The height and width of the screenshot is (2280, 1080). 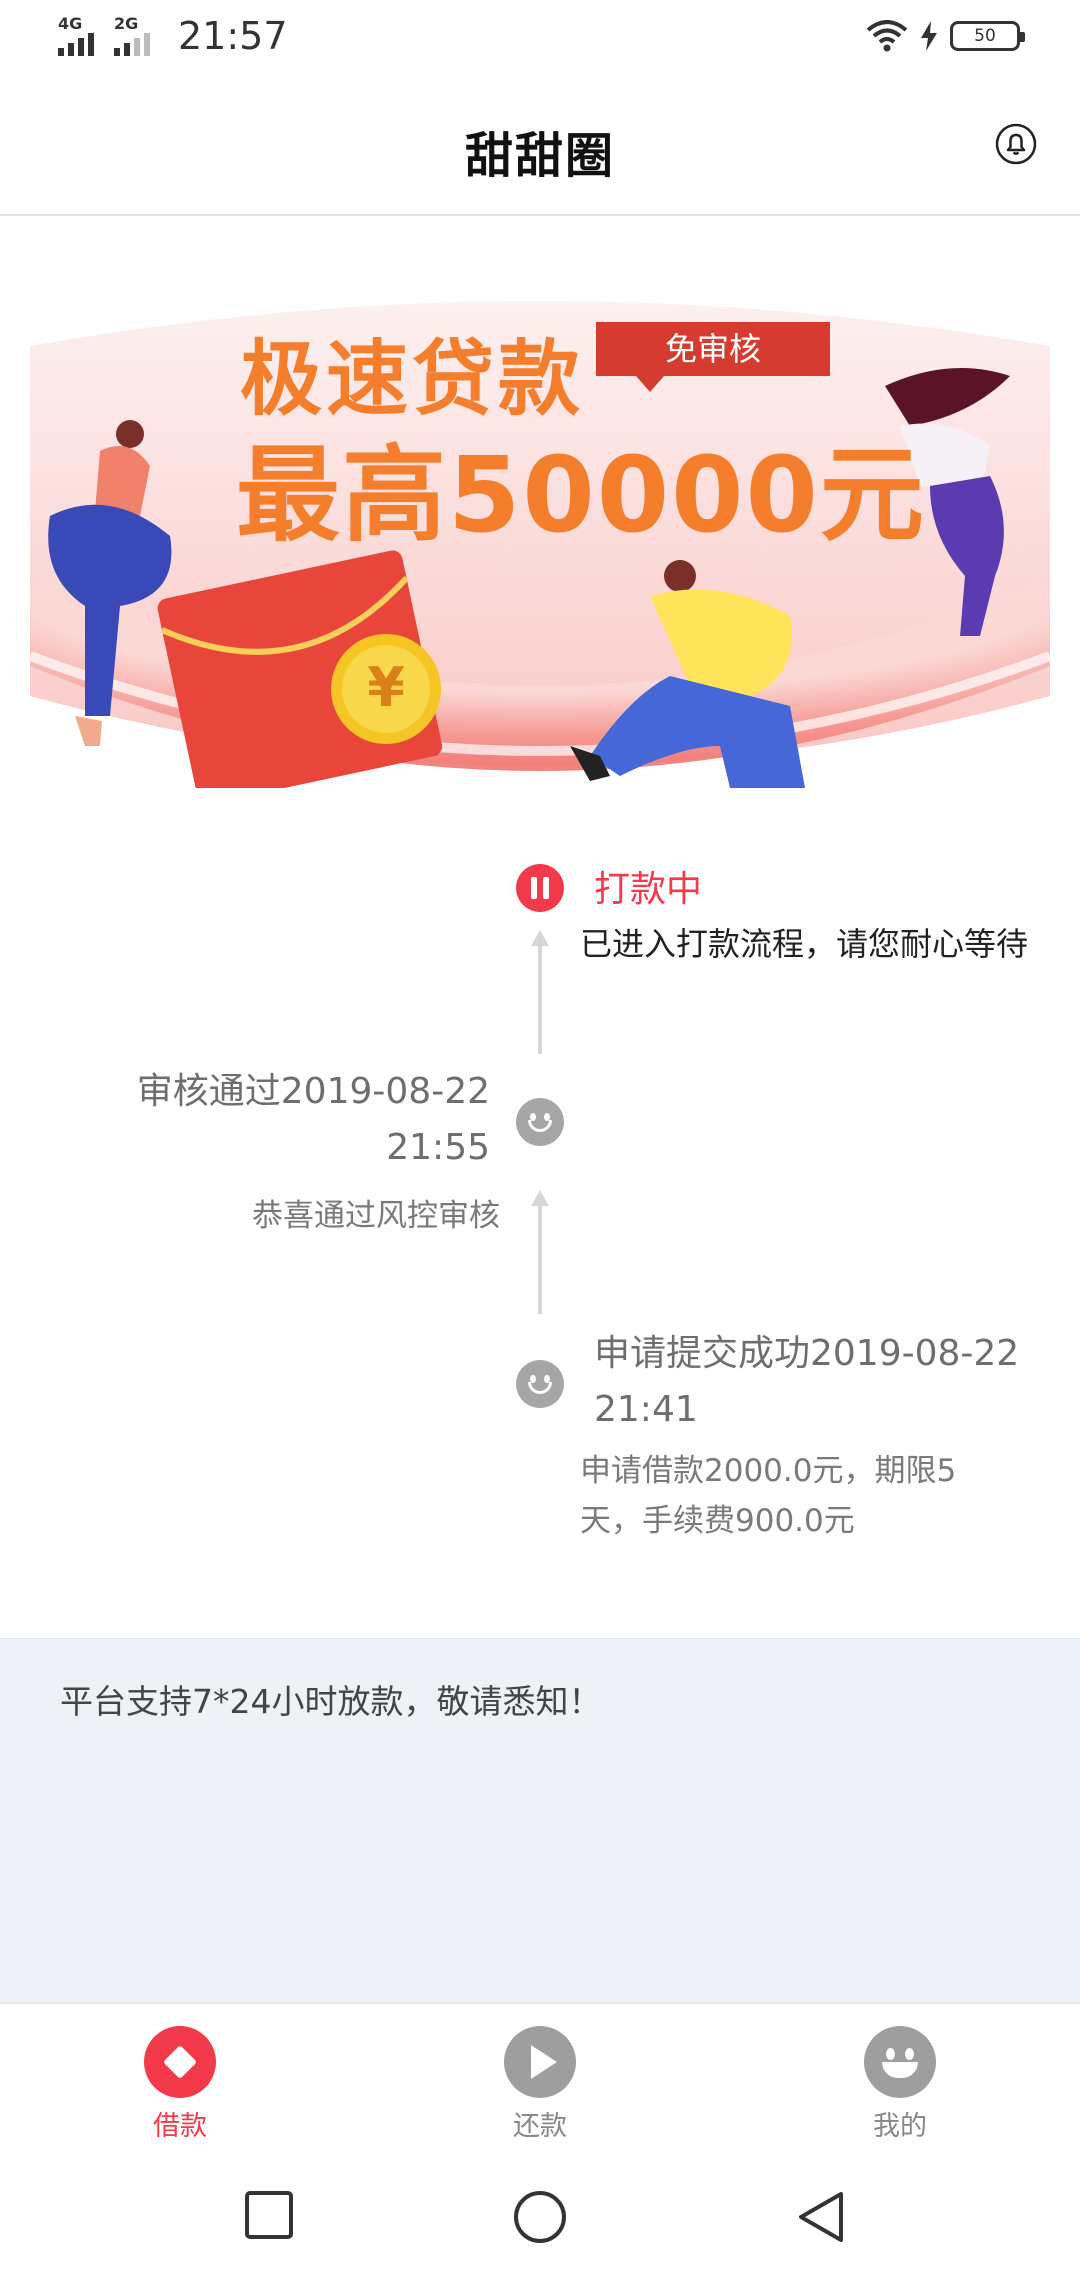 I want to click on status-right: 50, so click(x=945, y=36).